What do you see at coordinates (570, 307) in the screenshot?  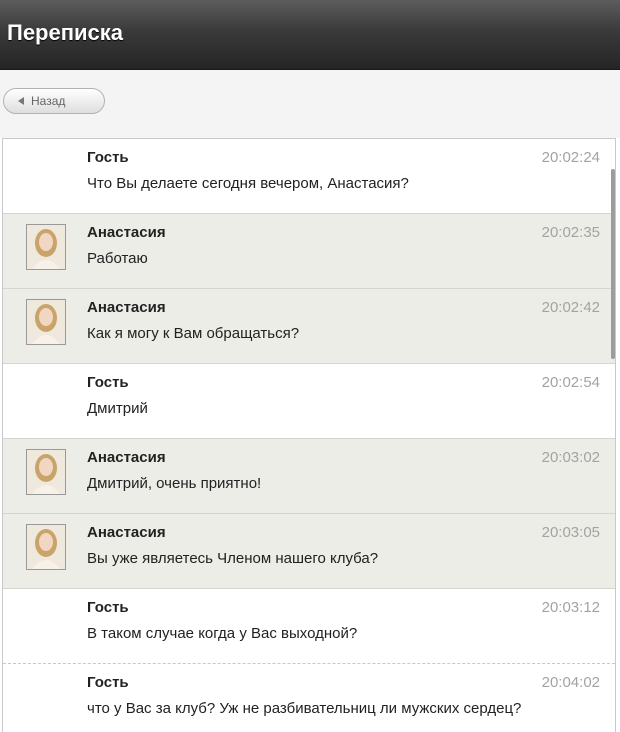 I see `message-time: 20:02:42` at bounding box center [570, 307].